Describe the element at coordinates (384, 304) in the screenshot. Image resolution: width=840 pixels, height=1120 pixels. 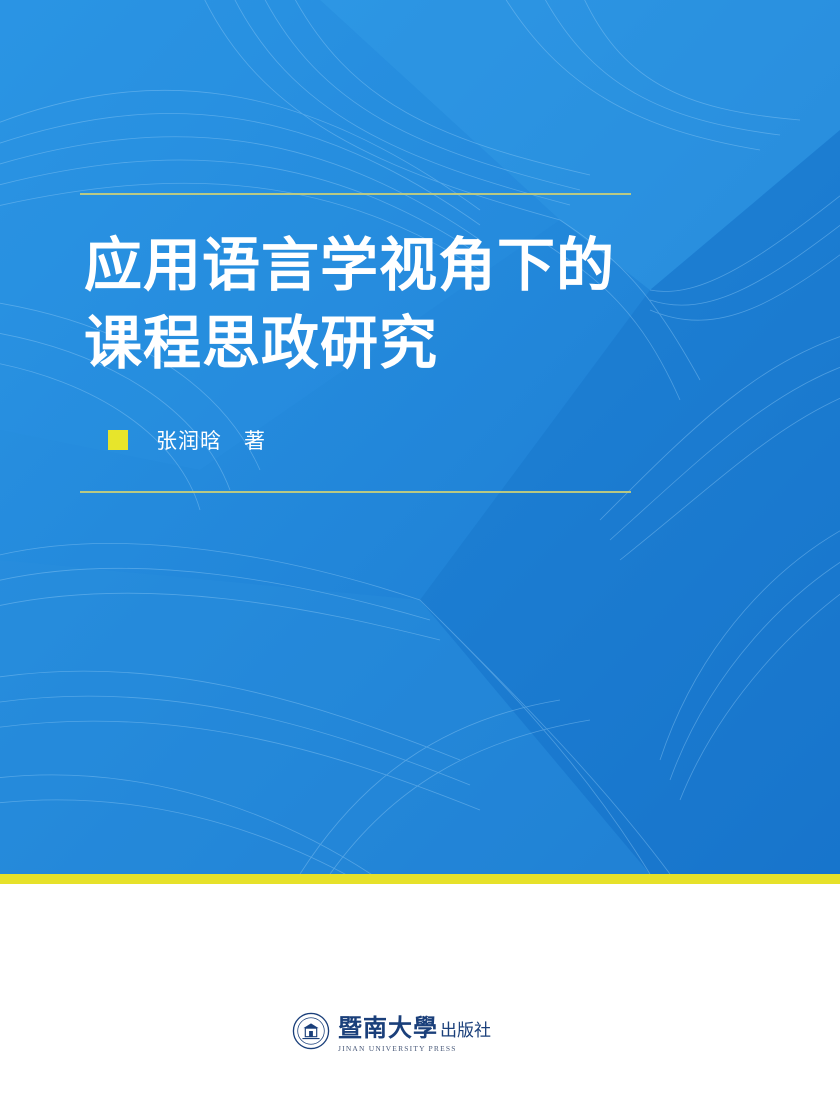
I see `book-title: 应用语言学视角下的 课程思政研究` at that location.